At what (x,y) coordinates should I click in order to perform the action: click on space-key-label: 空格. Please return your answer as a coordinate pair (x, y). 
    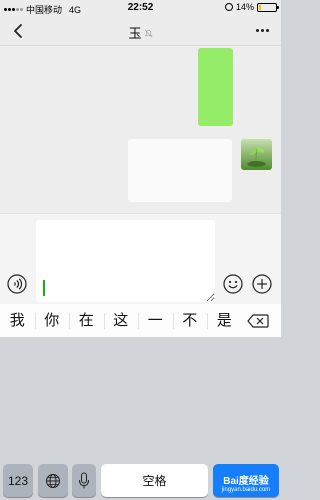
    Looking at the image, I should click on (154, 481).